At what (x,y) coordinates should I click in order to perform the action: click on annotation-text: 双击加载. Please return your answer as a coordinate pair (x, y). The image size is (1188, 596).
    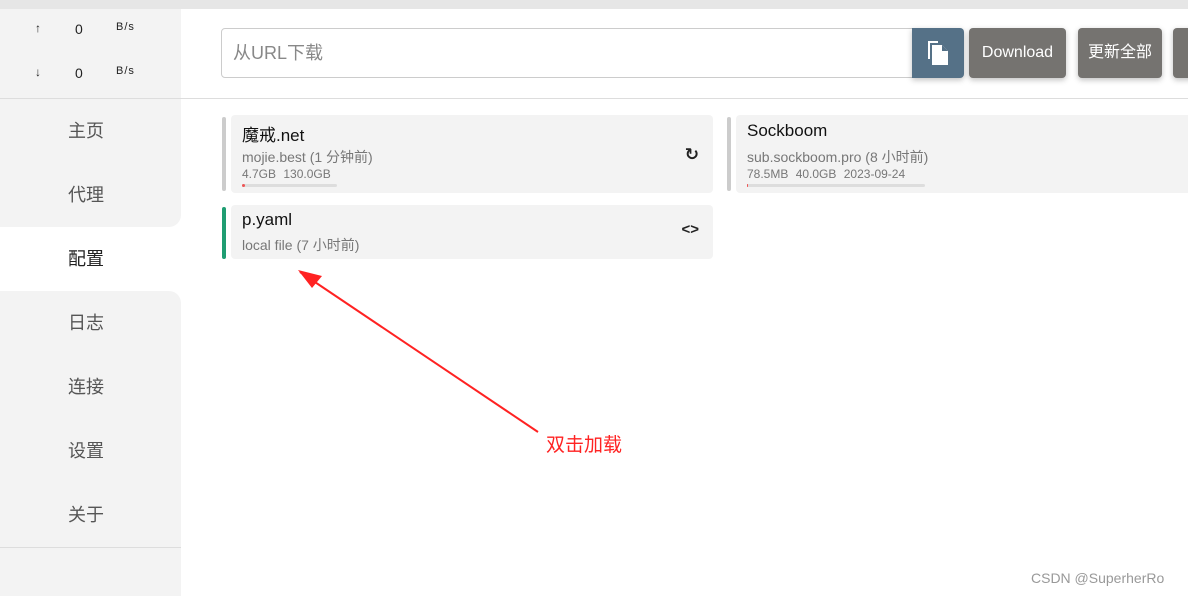
    Looking at the image, I should click on (584, 445).